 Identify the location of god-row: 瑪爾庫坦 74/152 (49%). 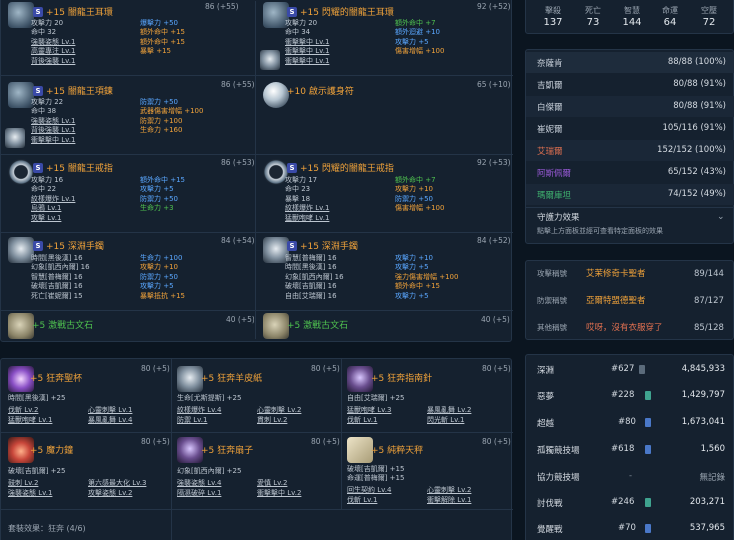
(630, 194).